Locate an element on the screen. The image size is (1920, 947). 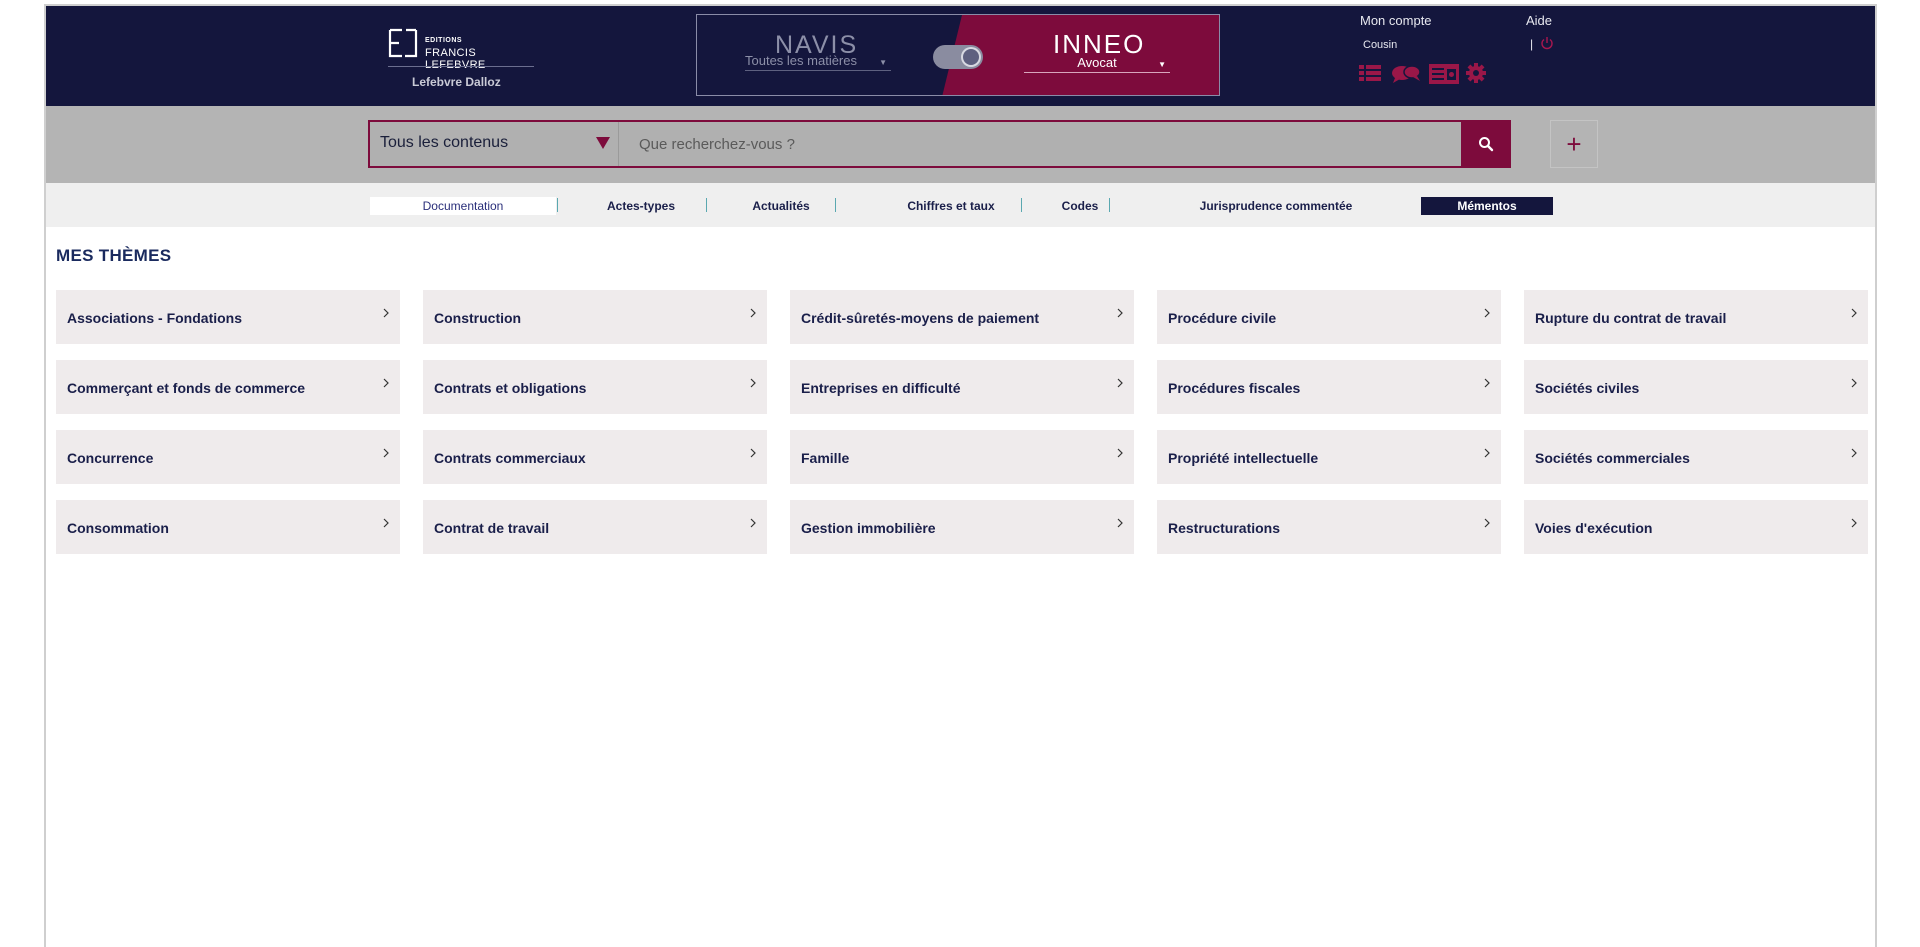
brand-group: Lefebvre Dalloz is located at coordinates (456, 82).